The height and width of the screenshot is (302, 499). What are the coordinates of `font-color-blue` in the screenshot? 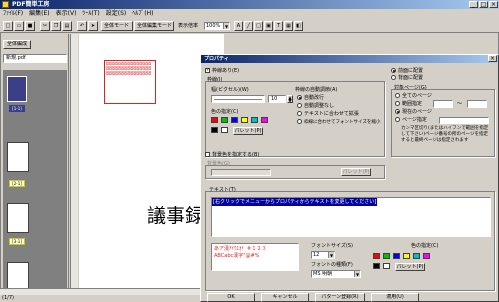 It's located at (396, 256).